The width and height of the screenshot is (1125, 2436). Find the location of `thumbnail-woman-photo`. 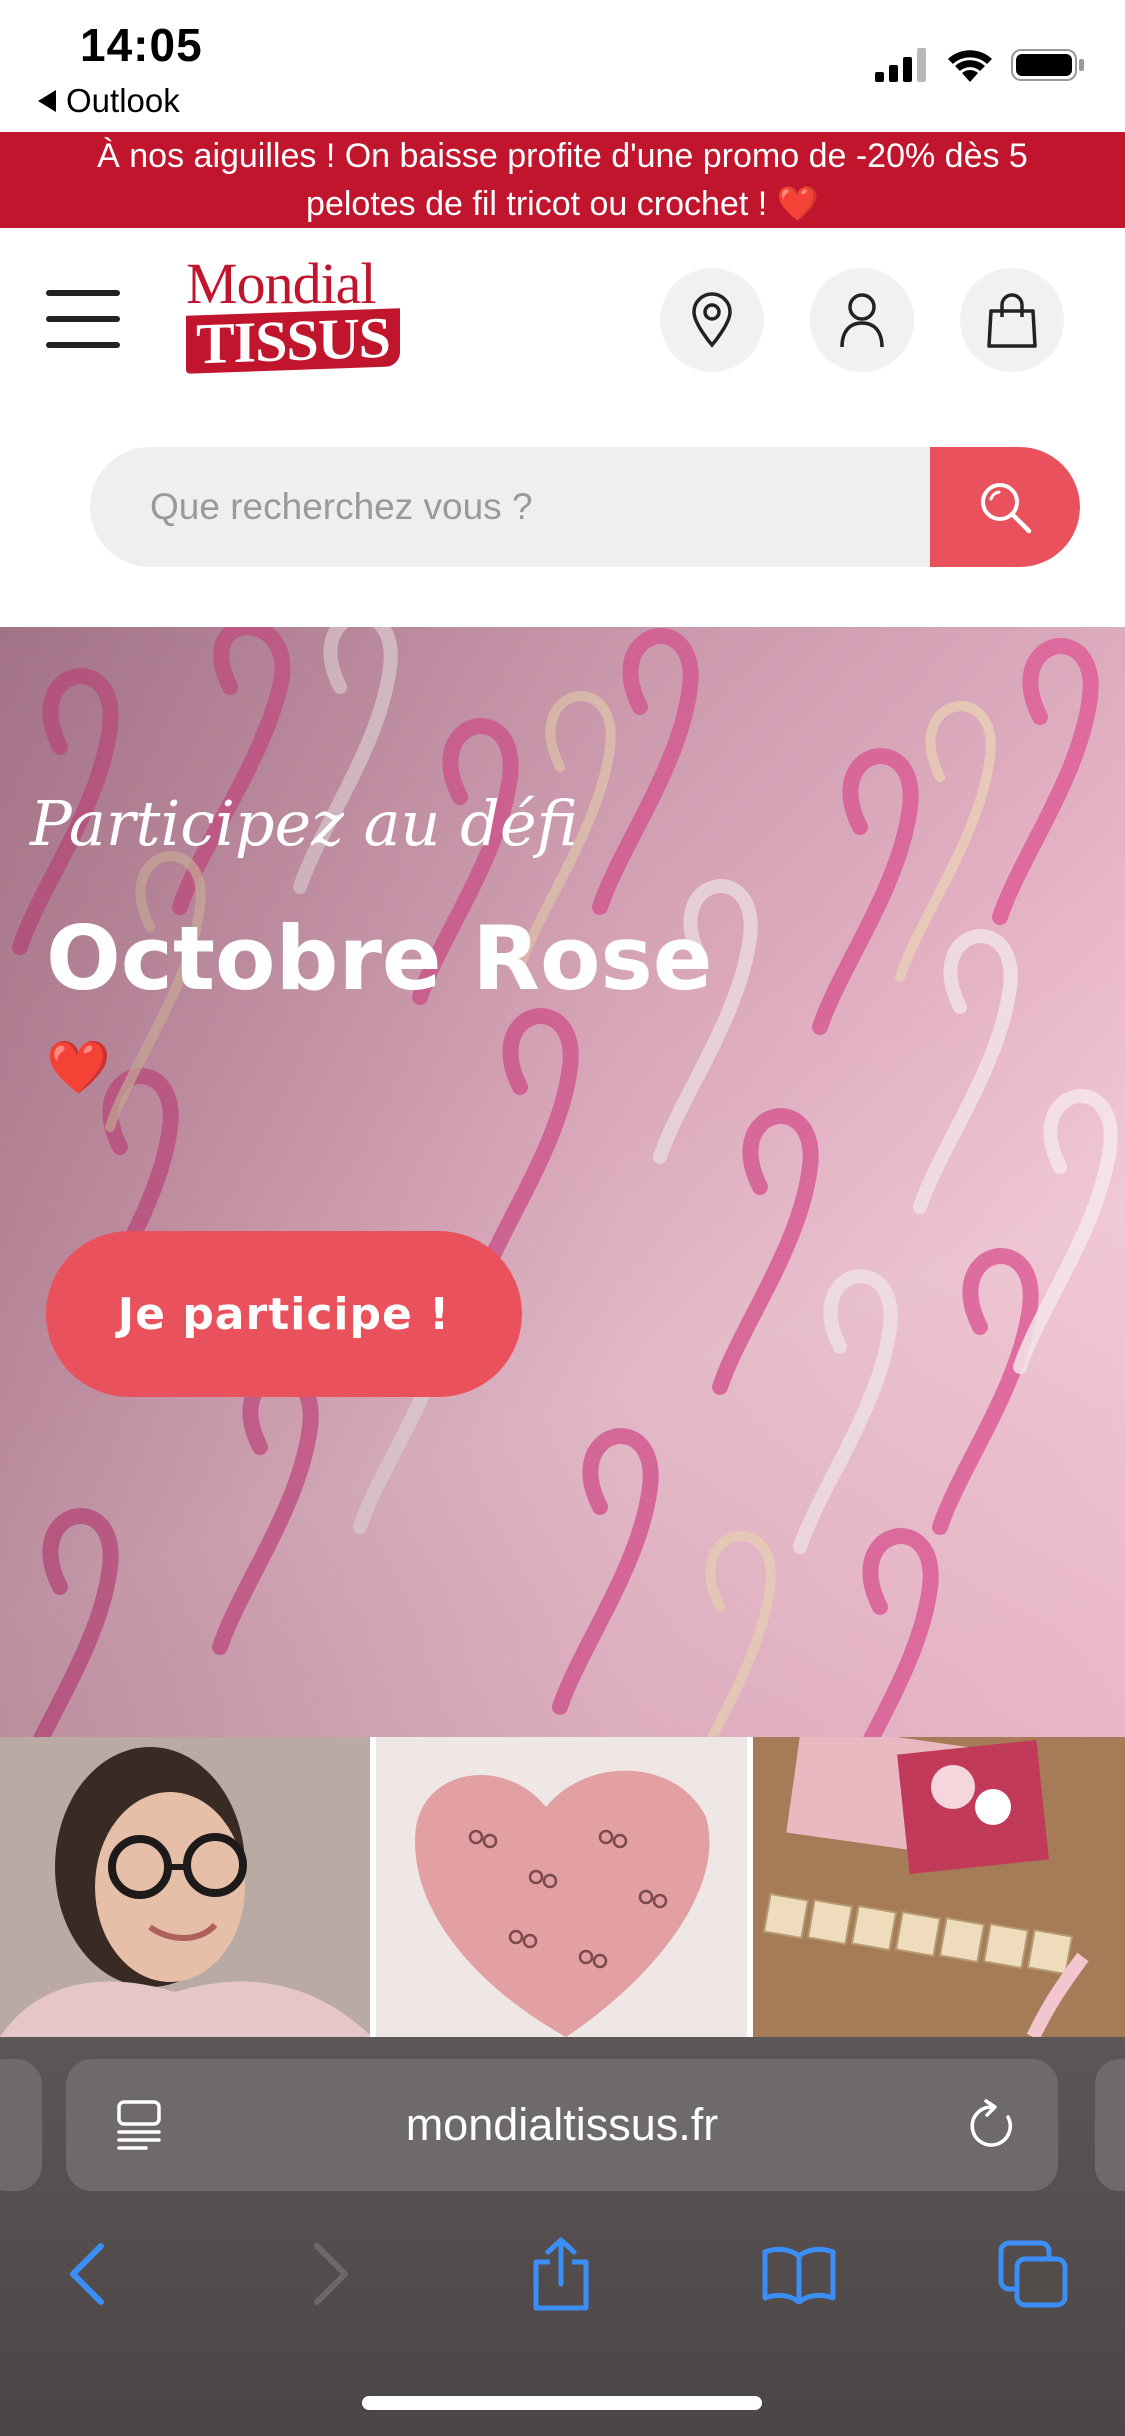

thumbnail-woman-photo is located at coordinates (185, 1887).